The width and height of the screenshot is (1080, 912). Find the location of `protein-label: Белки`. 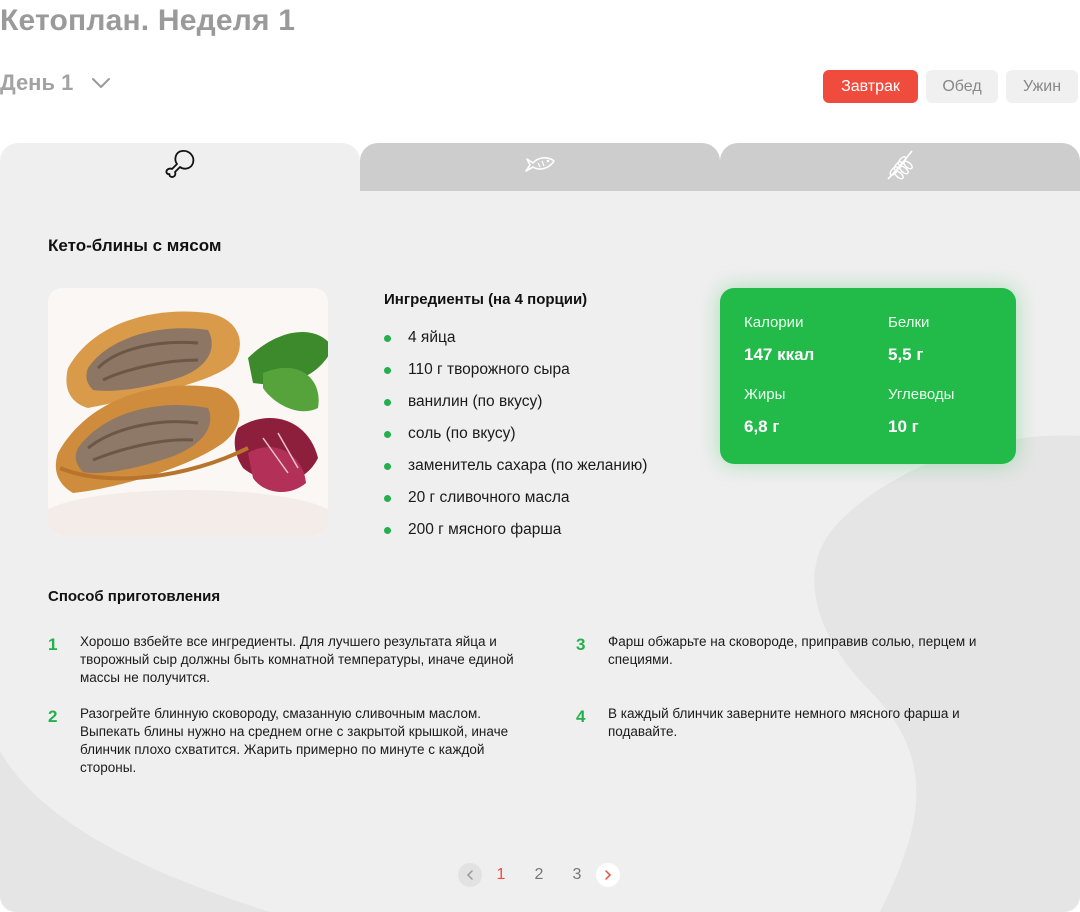

protein-label: Белки is located at coordinates (909, 322).